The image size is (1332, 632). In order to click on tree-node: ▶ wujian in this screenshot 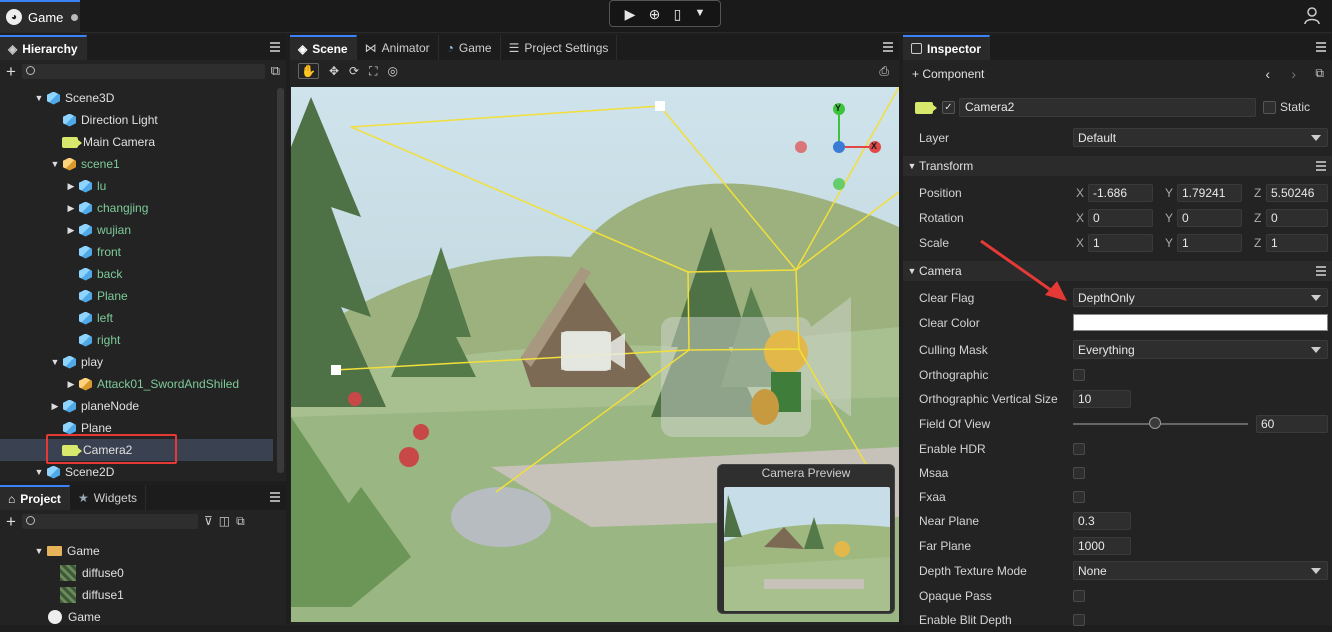, I will do `click(136, 230)`.